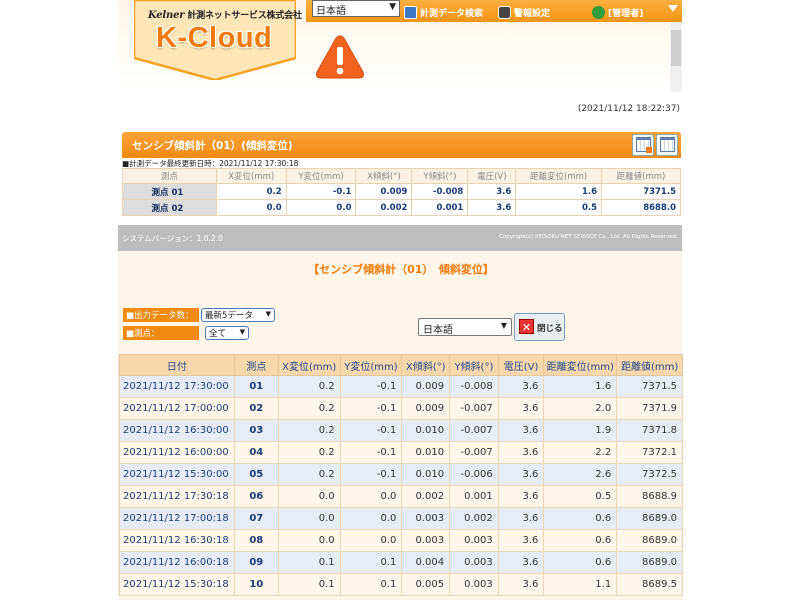  Describe the element at coordinates (214, 38) in the screenshot. I see `logo-text: K-Cloud` at that location.